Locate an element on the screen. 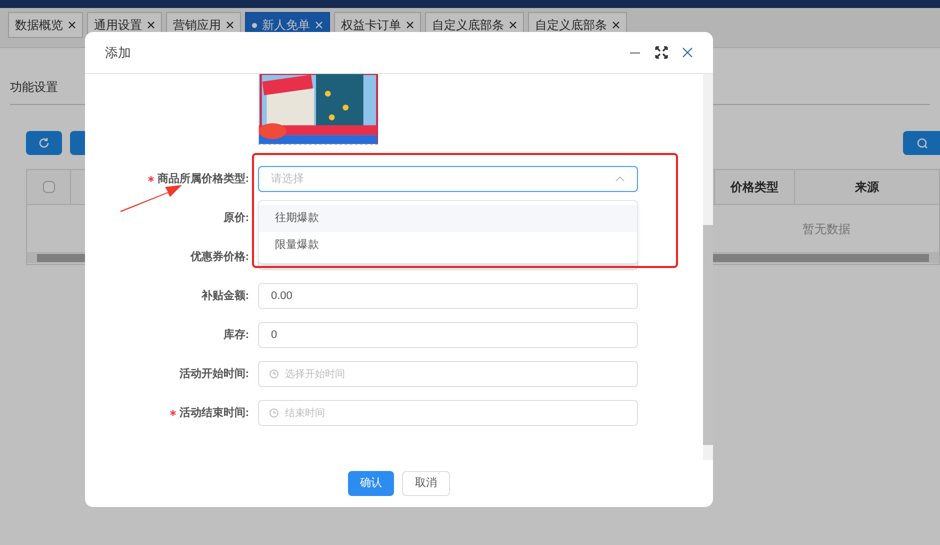 This screenshot has height=545, width=940. column-header: 价格类型 is located at coordinates (754, 187).